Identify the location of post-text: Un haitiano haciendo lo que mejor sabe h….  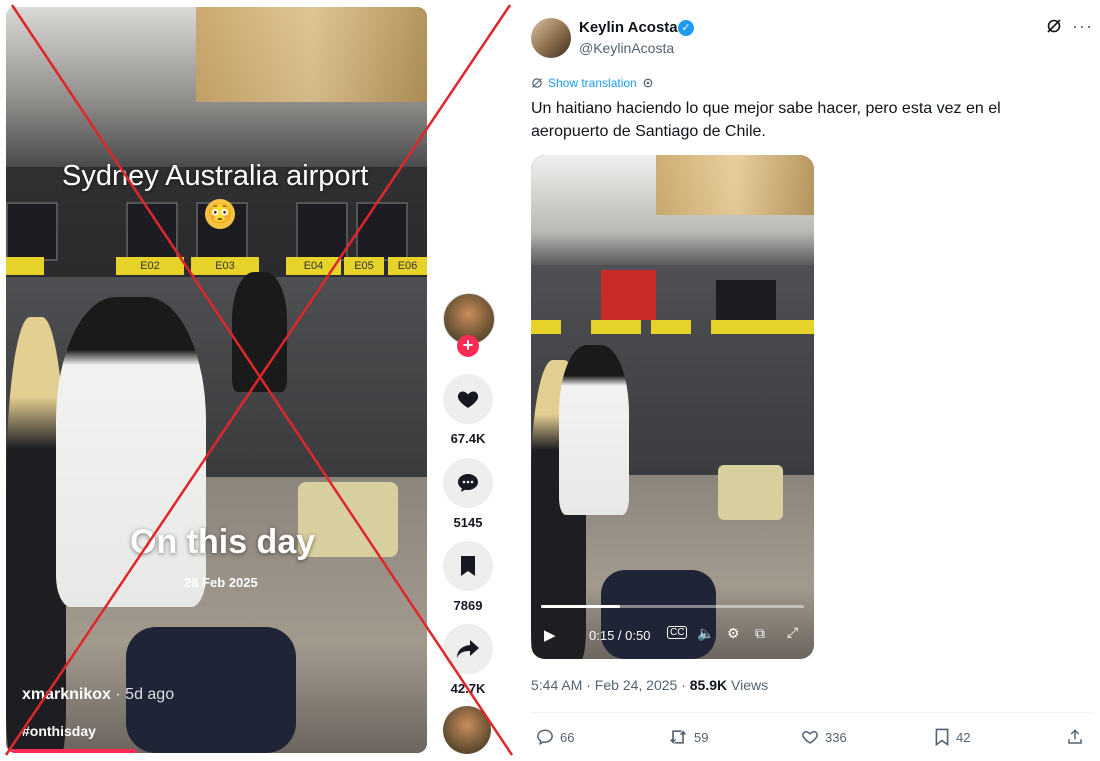
(766, 120).